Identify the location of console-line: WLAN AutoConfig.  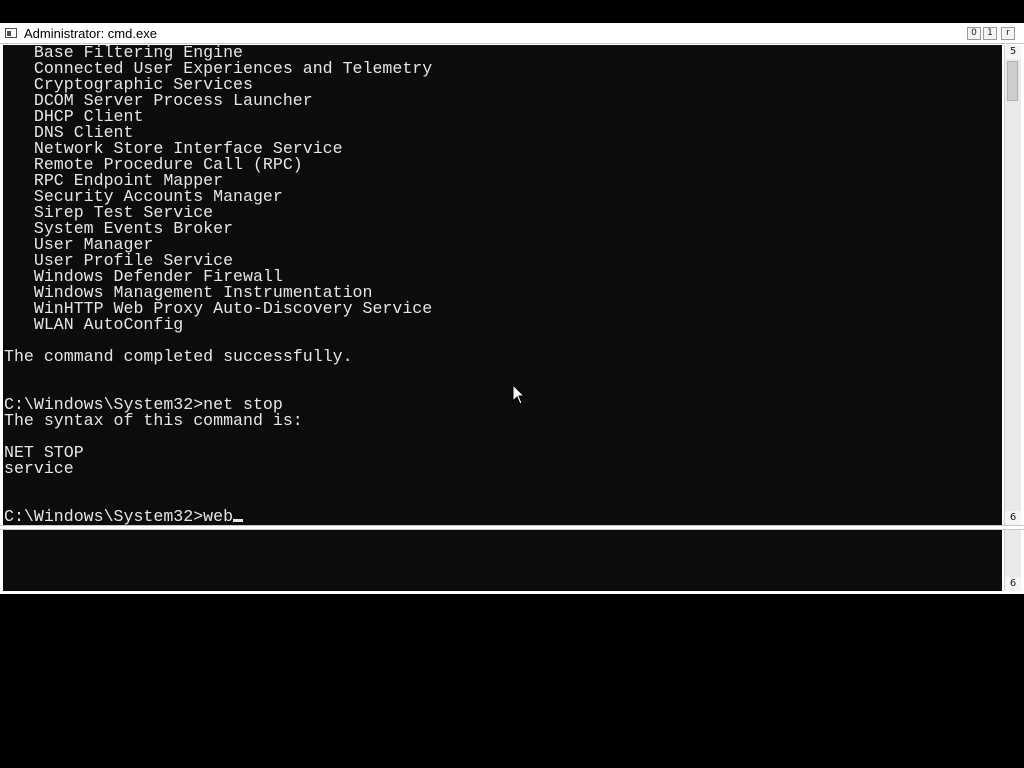
(94, 324).